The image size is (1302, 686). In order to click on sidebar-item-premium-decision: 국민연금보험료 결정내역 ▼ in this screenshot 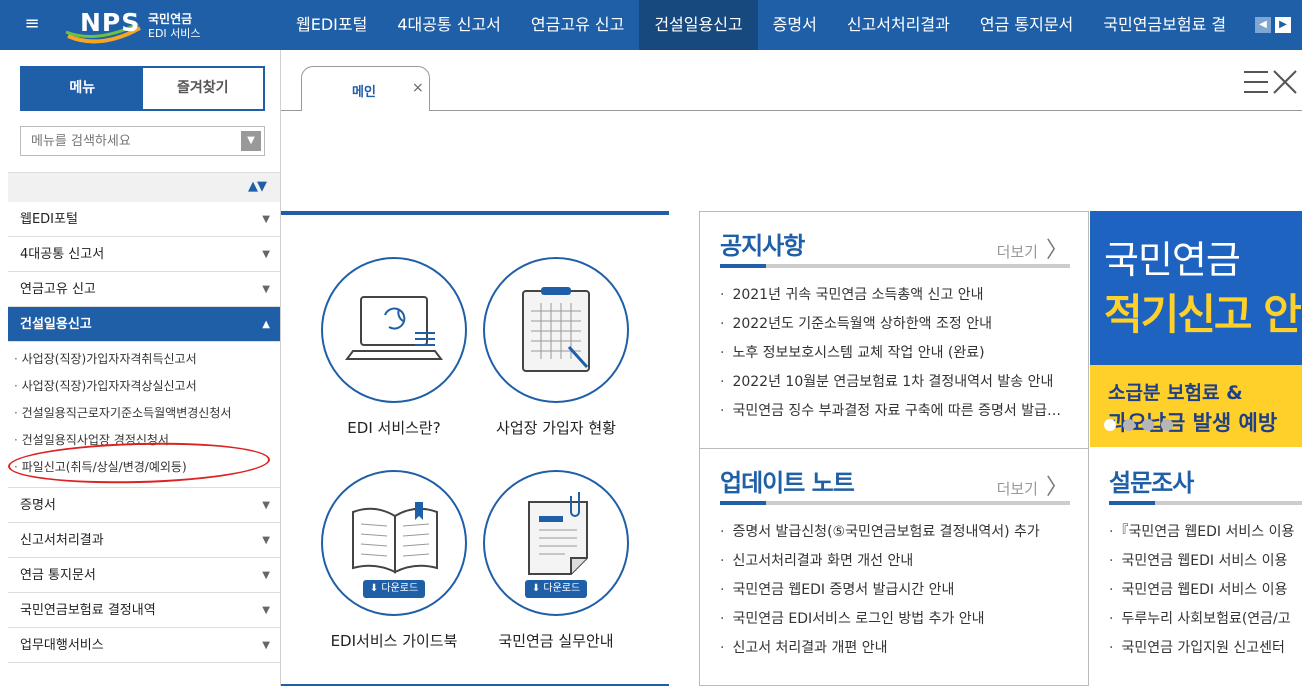, I will do `click(144, 610)`.